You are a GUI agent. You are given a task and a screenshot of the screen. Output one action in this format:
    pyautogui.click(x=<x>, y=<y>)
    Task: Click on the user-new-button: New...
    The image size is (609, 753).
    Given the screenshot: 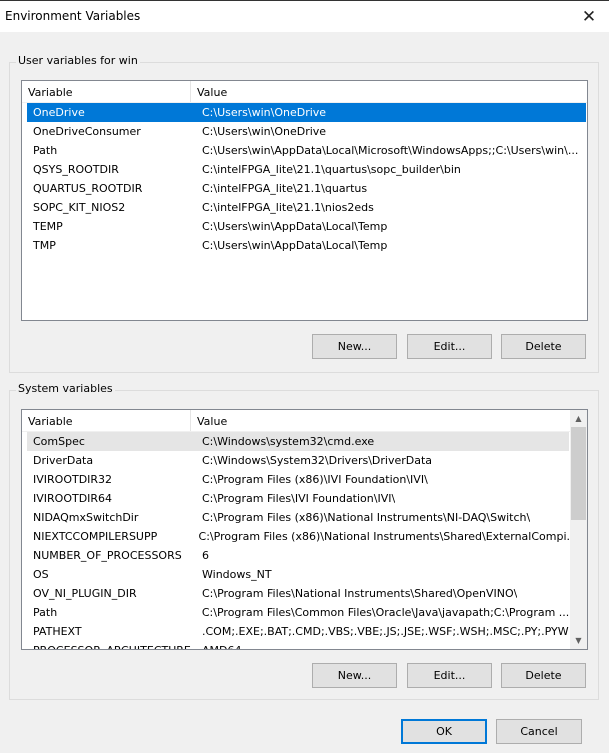 What is the action you would take?
    pyautogui.click(x=354, y=346)
    